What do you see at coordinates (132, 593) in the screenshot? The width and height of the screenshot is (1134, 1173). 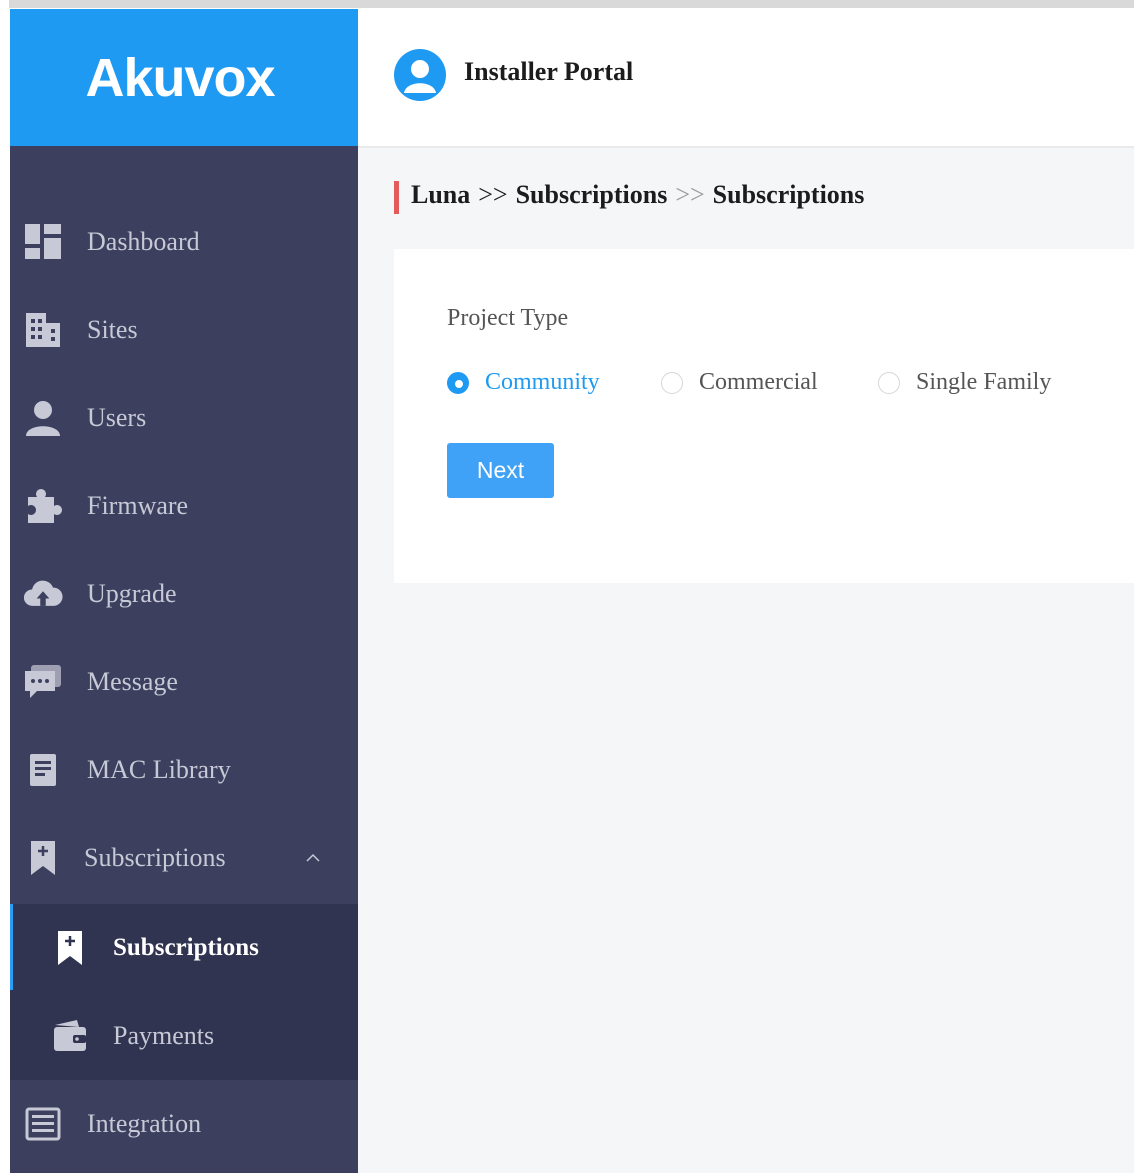 I see `sidebar-item-label: Upgrade` at bounding box center [132, 593].